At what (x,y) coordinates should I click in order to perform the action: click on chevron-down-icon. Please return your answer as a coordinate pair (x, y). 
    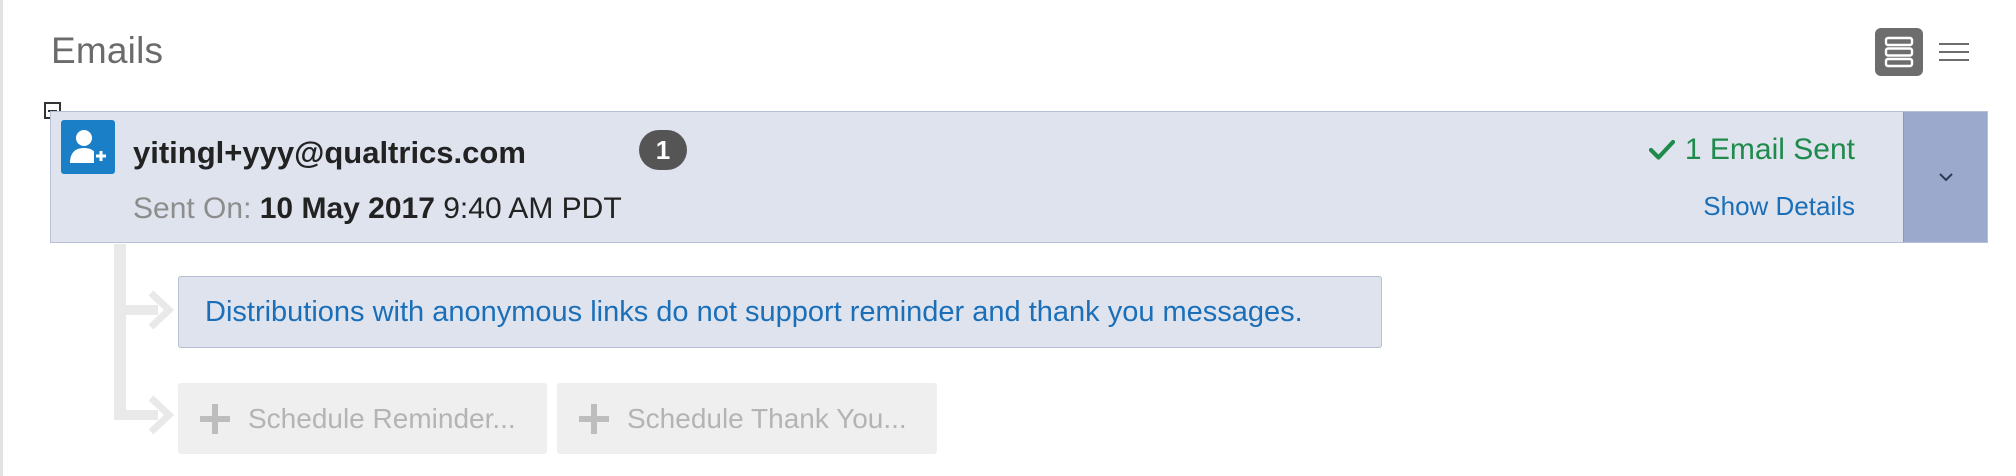
    Looking at the image, I should click on (1945, 177).